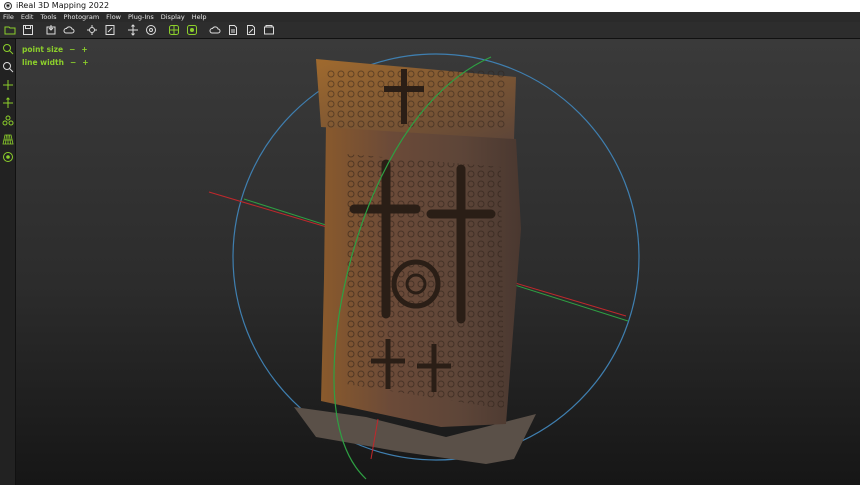  Describe the element at coordinates (7, 48) in the screenshot. I see `zoom-icon` at that location.